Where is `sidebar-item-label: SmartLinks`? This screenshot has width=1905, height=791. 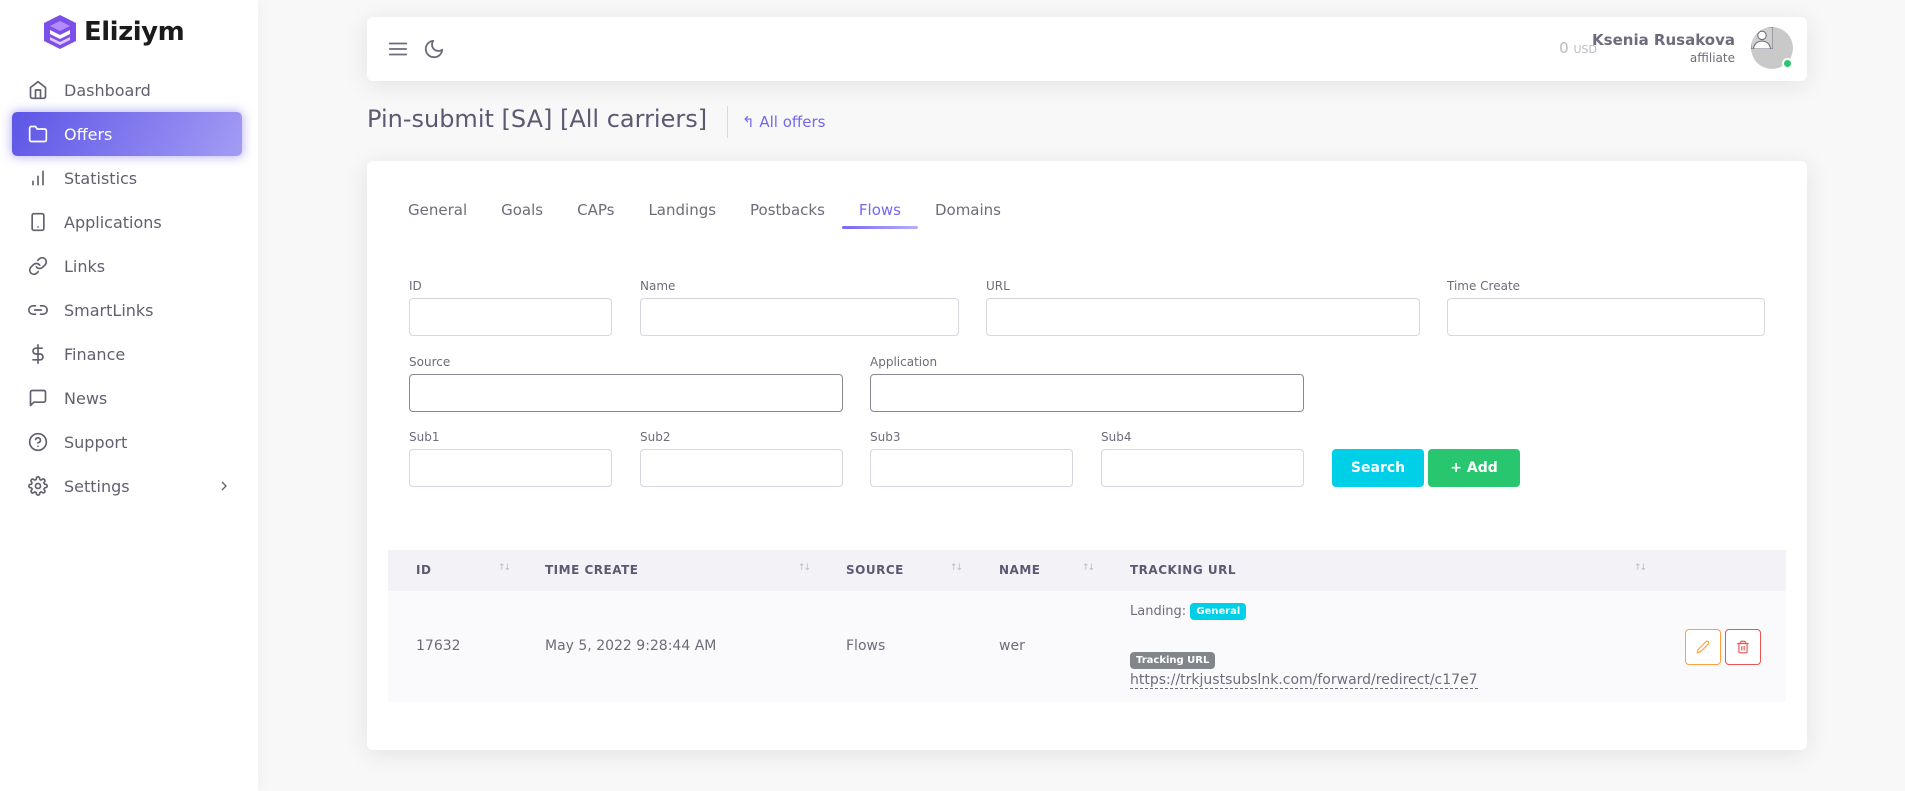
sidebar-item-label: SmartLinks is located at coordinates (109, 310).